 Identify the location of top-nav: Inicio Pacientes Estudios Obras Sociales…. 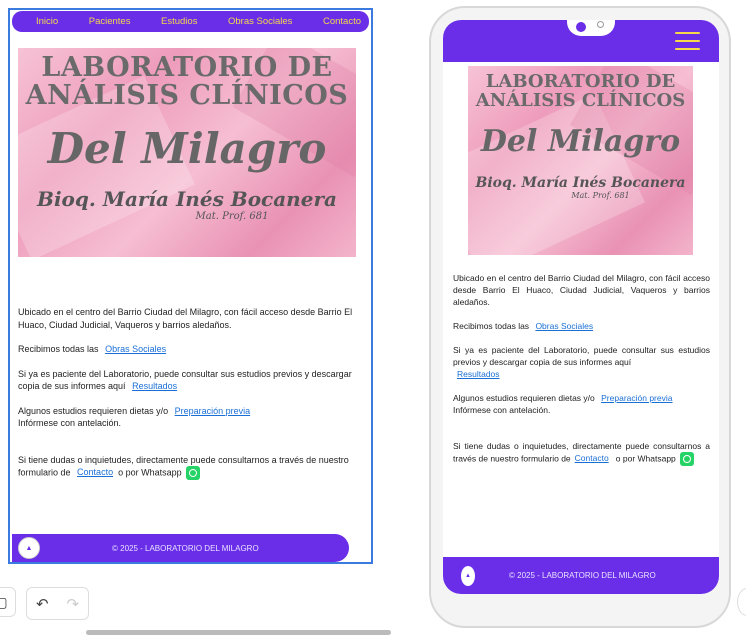
(190, 21).